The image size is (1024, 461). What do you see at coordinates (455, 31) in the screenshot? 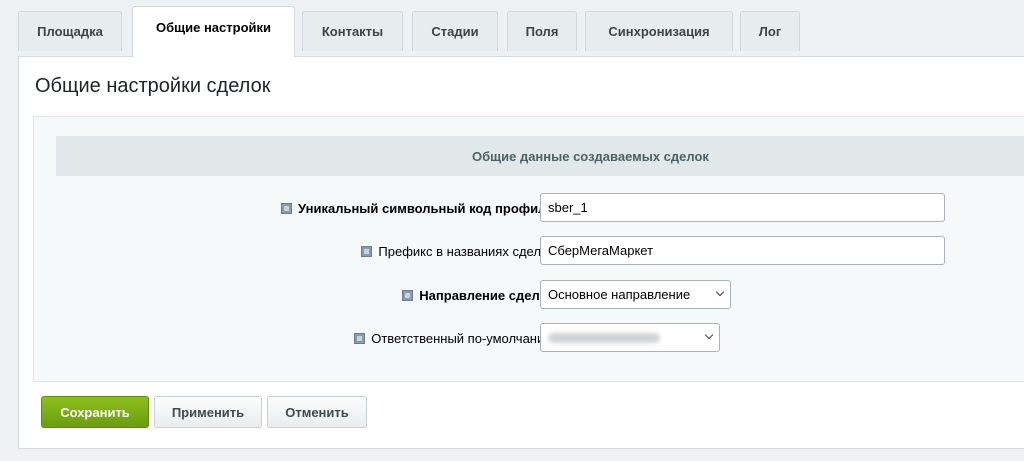
I see `tab-stages: Стадии` at bounding box center [455, 31].